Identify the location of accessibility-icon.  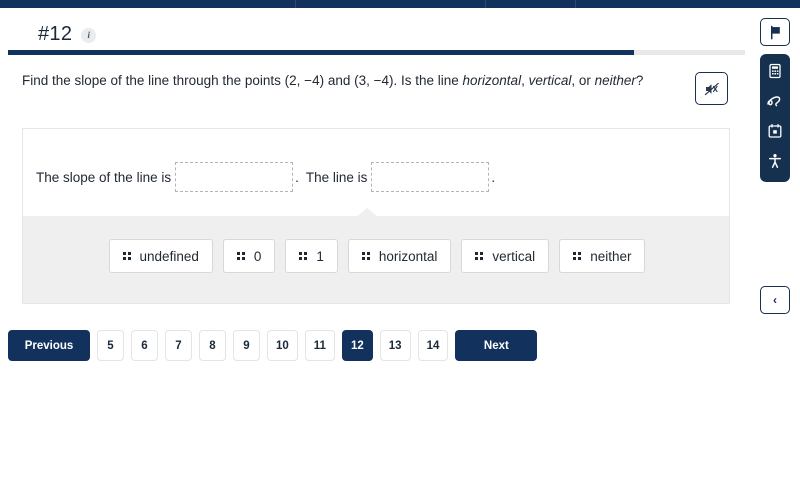
(775, 161).